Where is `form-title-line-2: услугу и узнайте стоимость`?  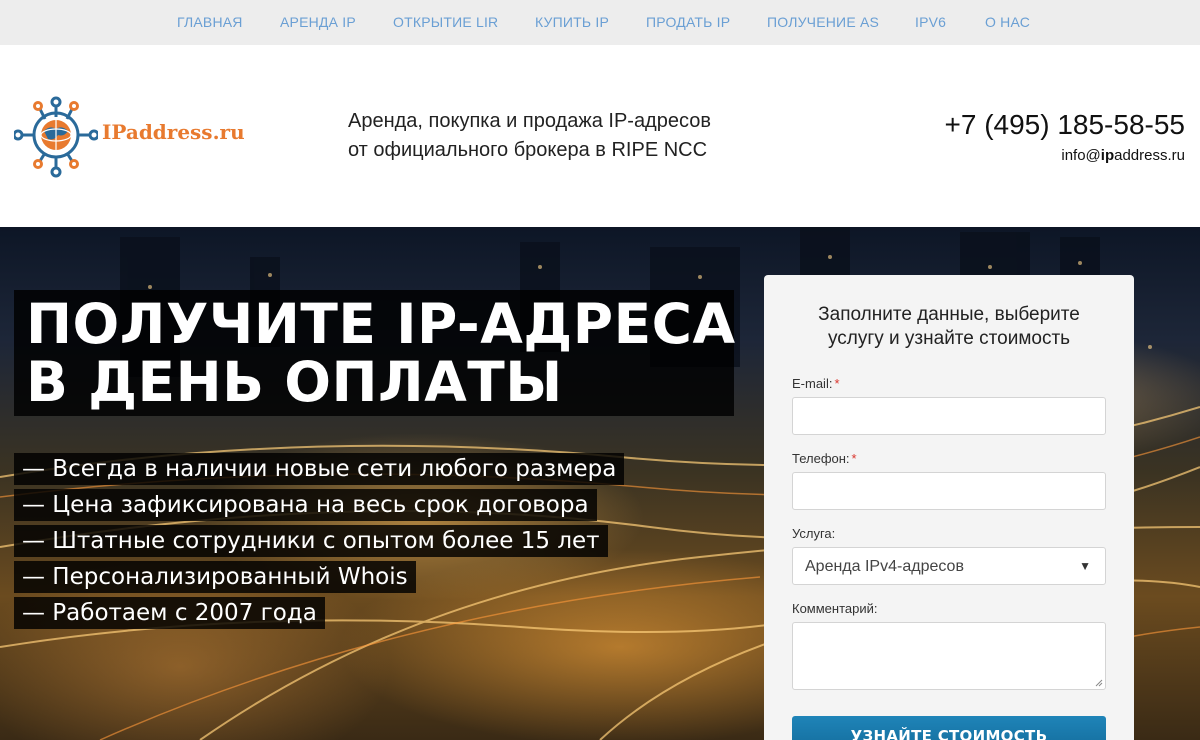
form-title-line-2: услугу и узнайте стоимость is located at coordinates (949, 338).